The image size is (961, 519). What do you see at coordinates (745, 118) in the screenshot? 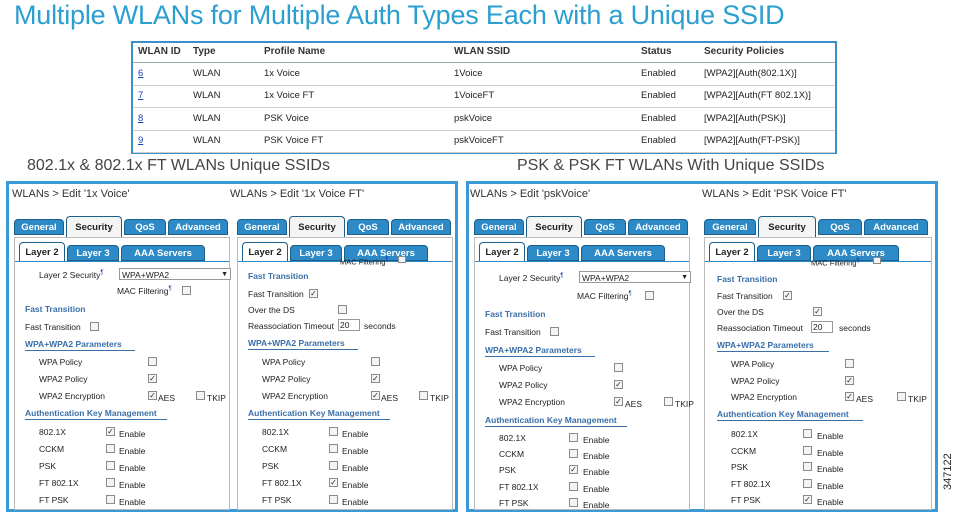
I see `policies-cell: [WPA2][Auth(PSK)]` at bounding box center [745, 118].